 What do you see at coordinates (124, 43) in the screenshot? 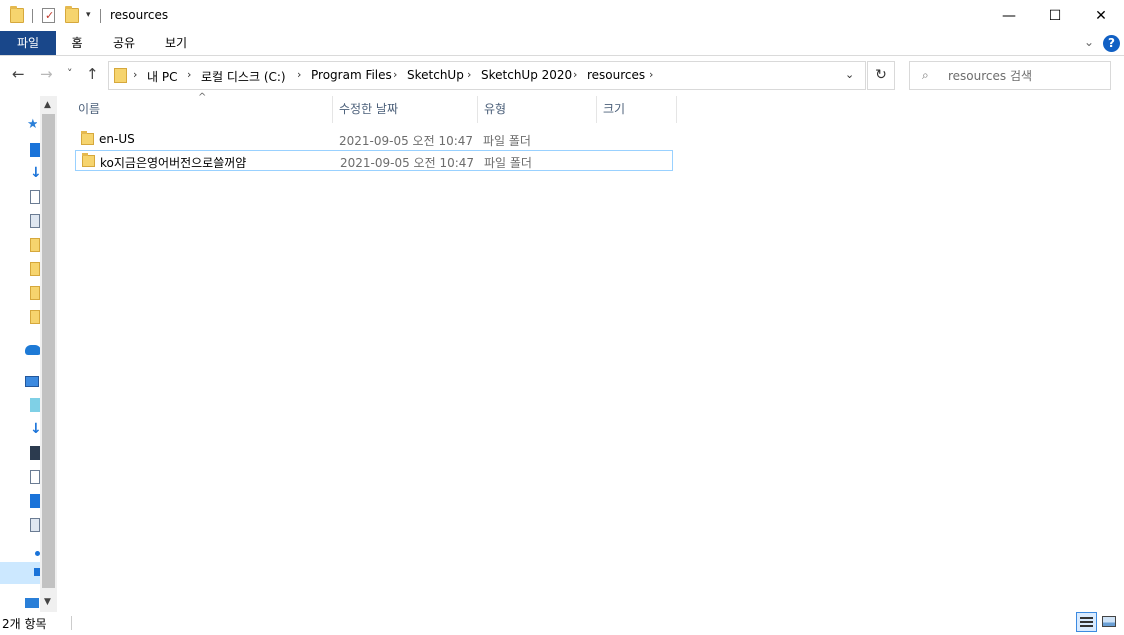
I see `tab-share: 공유` at bounding box center [124, 43].